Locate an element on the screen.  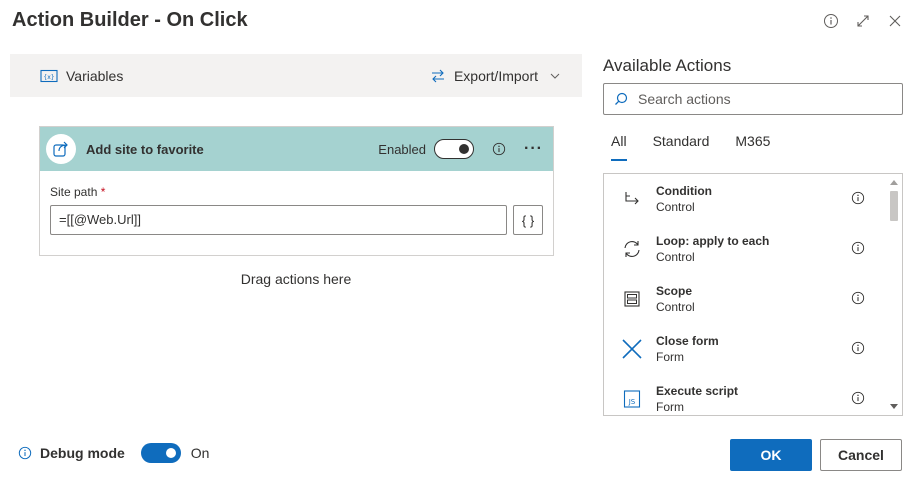
search-box is located at coordinates (753, 99).